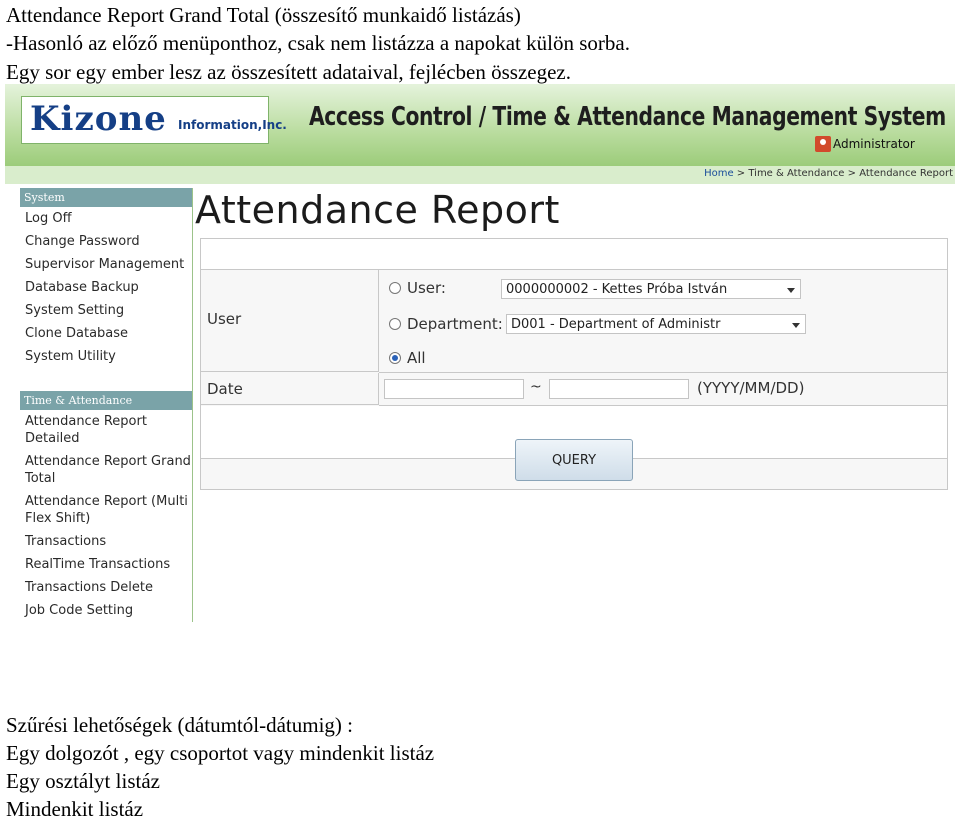 This screenshot has height=822, width=960. Describe the element at coordinates (83, 781) in the screenshot. I see `bottom-line-3: Egy osztályt listáz` at that location.